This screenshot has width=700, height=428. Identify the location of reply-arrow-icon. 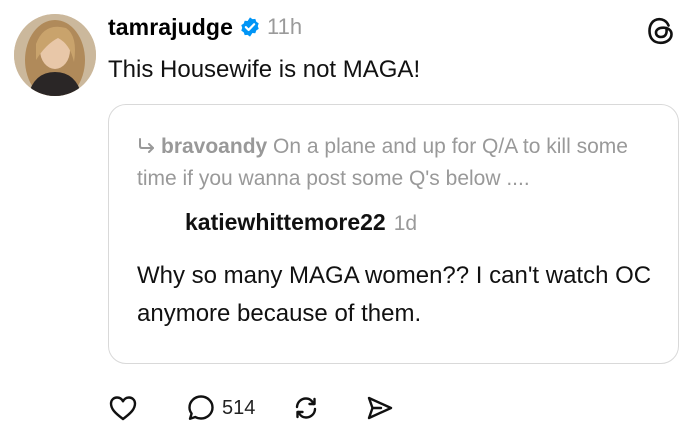
(147, 143).